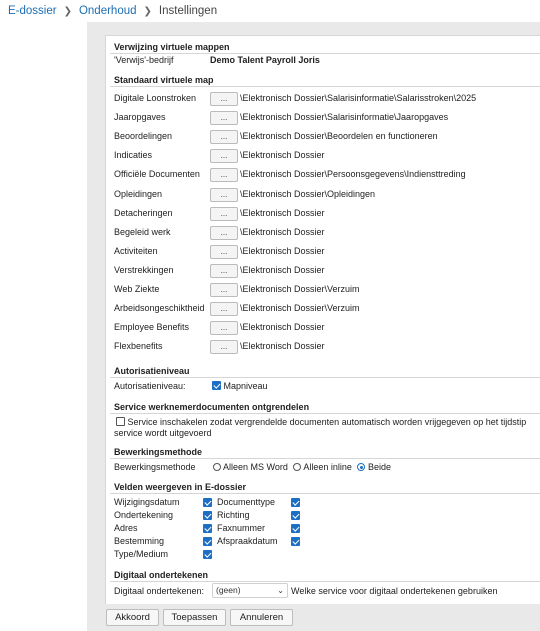 This screenshot has width=540, height=631. I want to click on section-title-verwijzing: Verwijzing virtuele mappen, so click(172, 47).